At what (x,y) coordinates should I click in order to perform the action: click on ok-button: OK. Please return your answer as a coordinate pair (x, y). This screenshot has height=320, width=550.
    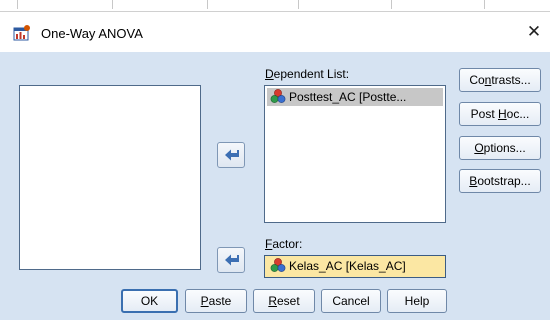
    Looking at the image, I should click on (149, 301).